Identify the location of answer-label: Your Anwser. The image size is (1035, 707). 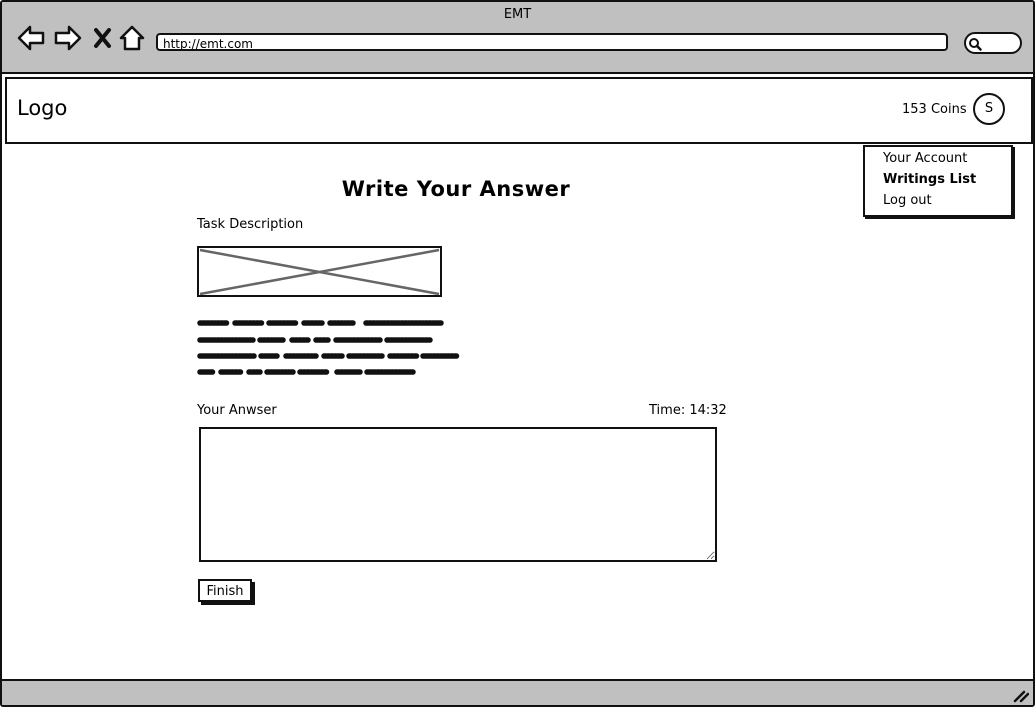
(237, 410).